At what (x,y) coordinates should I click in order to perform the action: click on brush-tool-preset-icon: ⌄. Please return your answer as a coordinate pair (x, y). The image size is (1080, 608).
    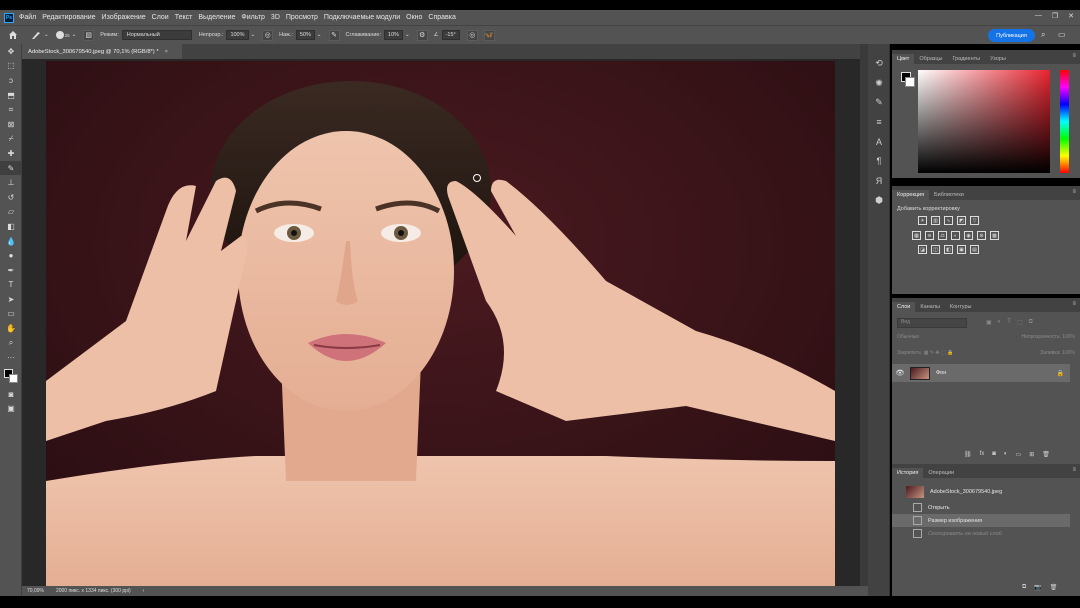
    Looking at the image, I should click on (39, 35).